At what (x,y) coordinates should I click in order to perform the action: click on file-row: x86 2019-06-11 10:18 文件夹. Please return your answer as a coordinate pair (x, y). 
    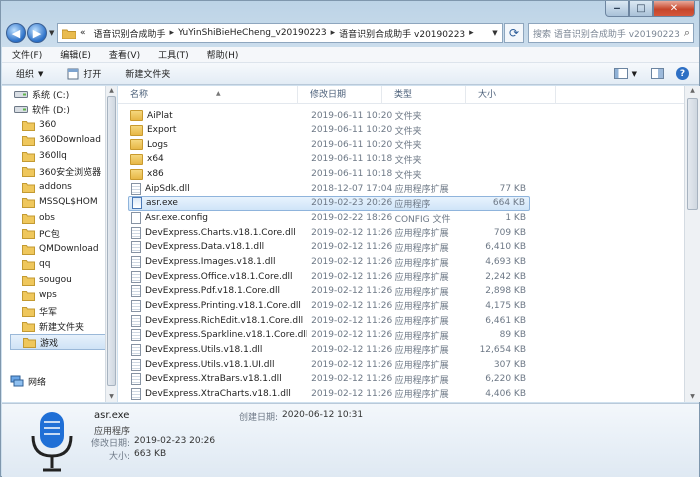
    Looking at the image, I should click on (329, 174).